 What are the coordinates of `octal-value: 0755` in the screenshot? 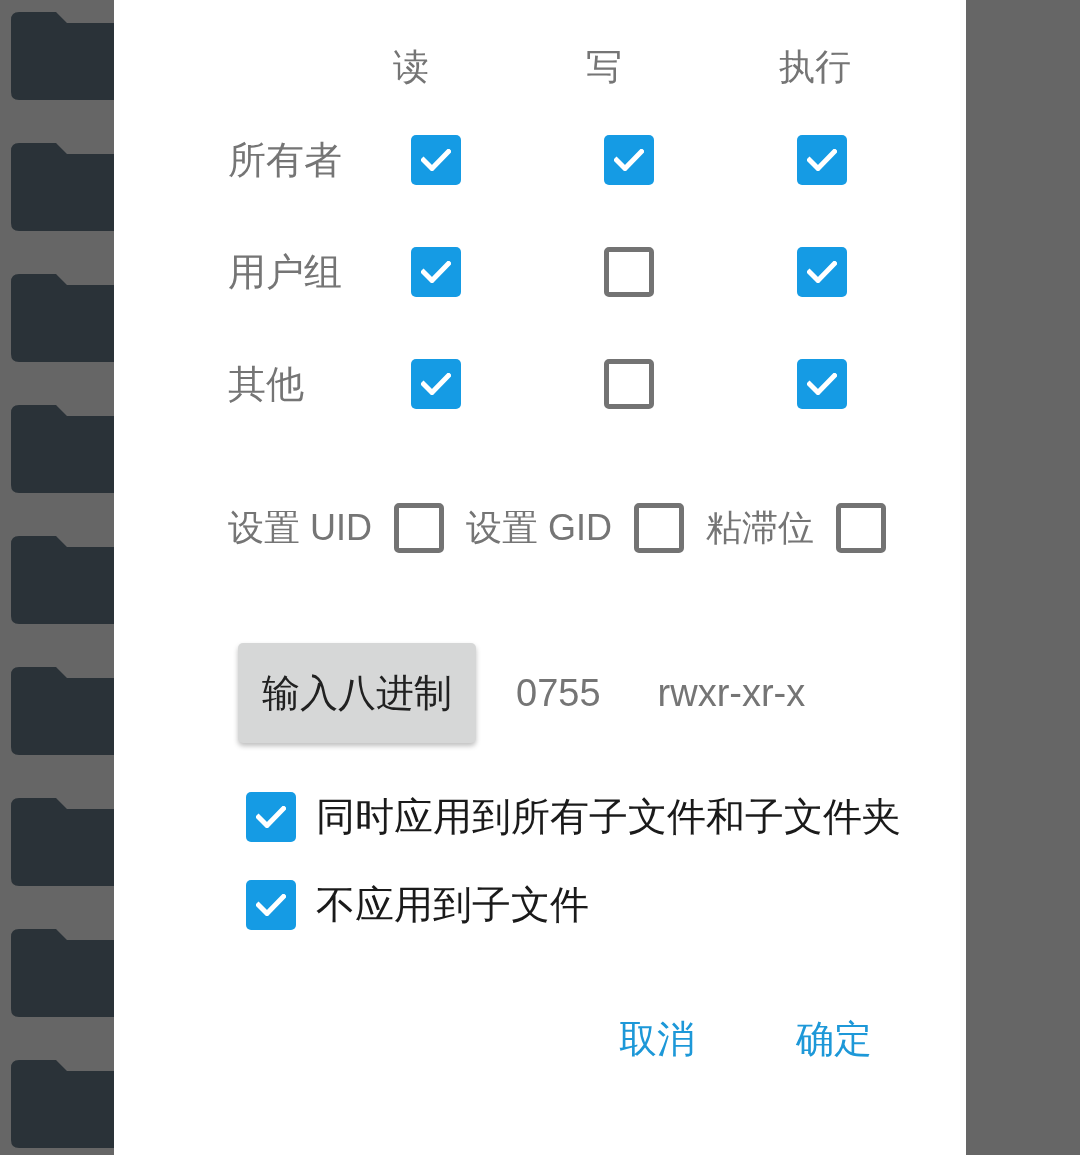 It's located at (558, 693).